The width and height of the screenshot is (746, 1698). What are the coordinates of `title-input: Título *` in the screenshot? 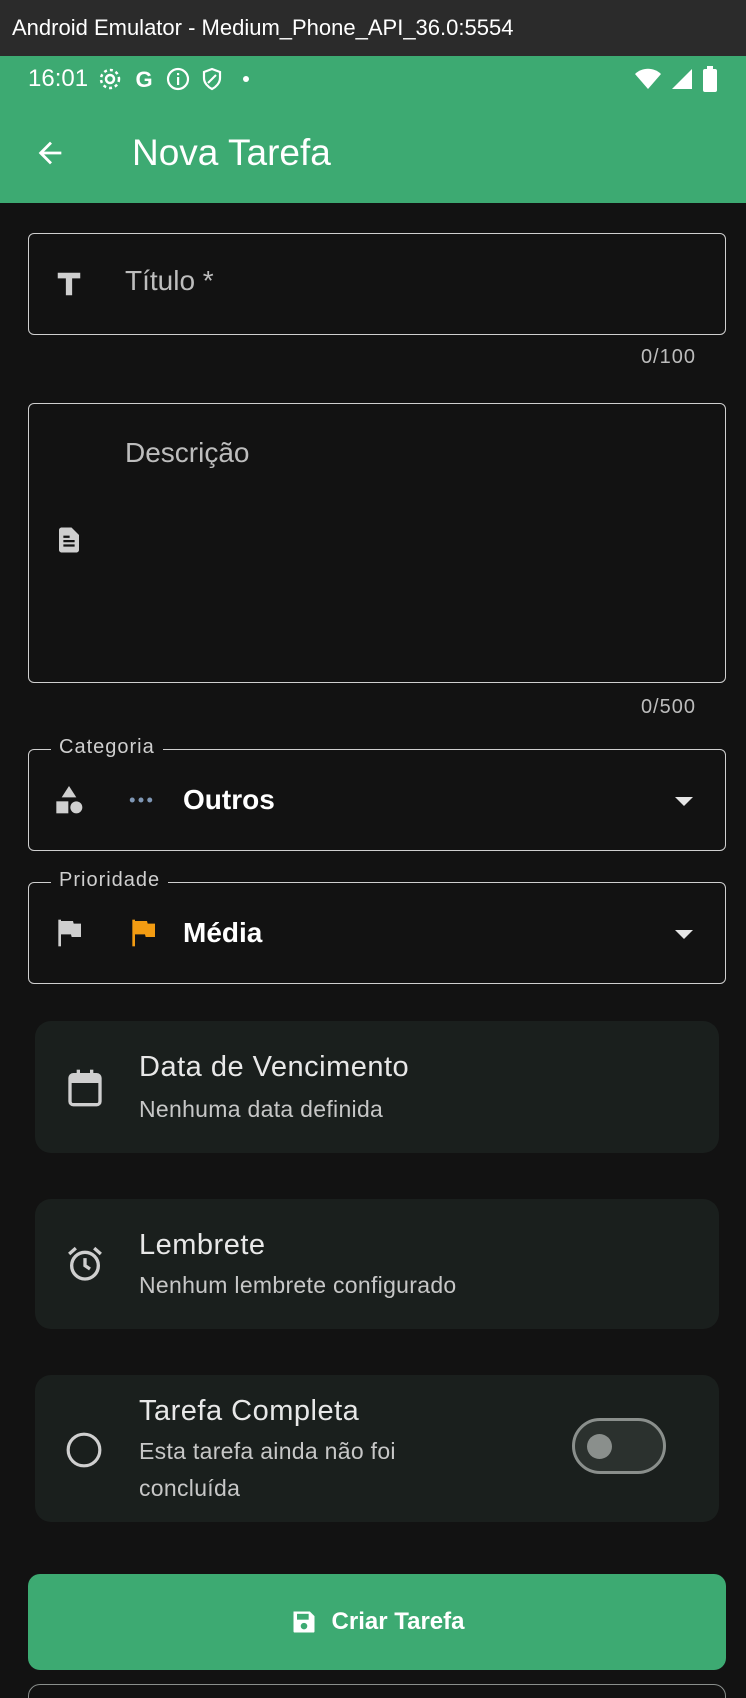 It's located at (377, 284).